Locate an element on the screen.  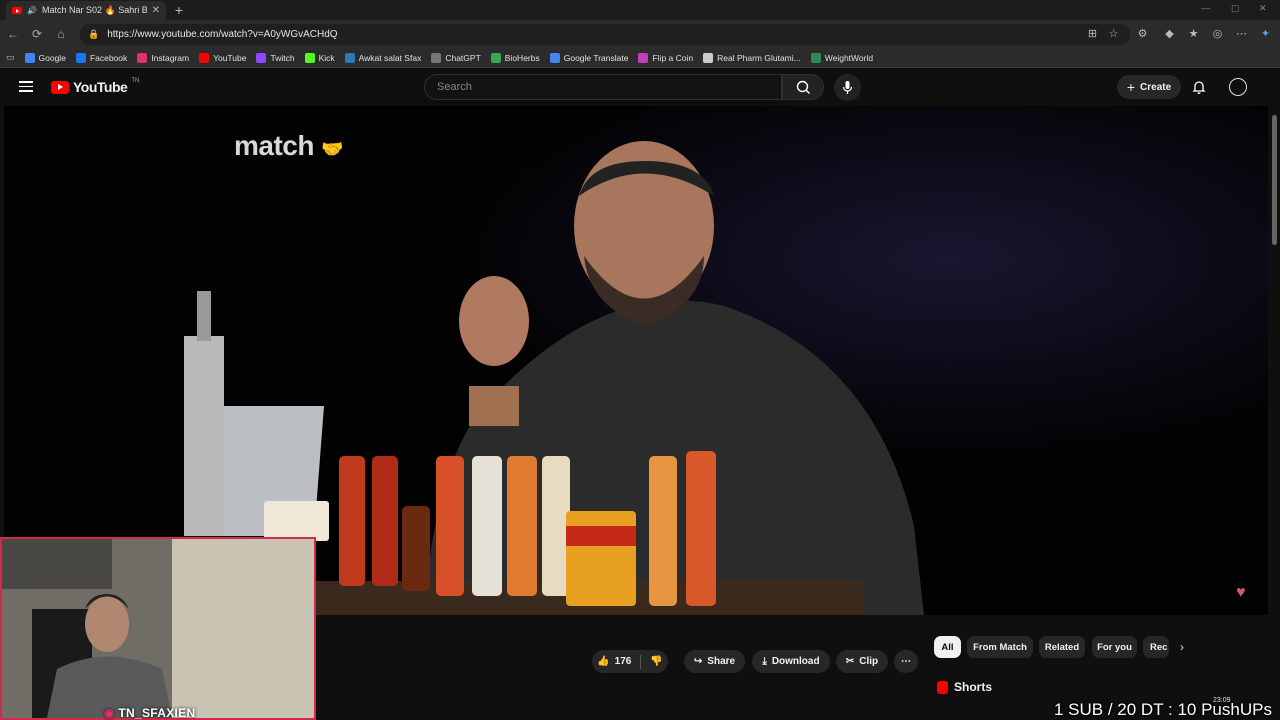
chip-all: All is located at coordinates (947, 647).